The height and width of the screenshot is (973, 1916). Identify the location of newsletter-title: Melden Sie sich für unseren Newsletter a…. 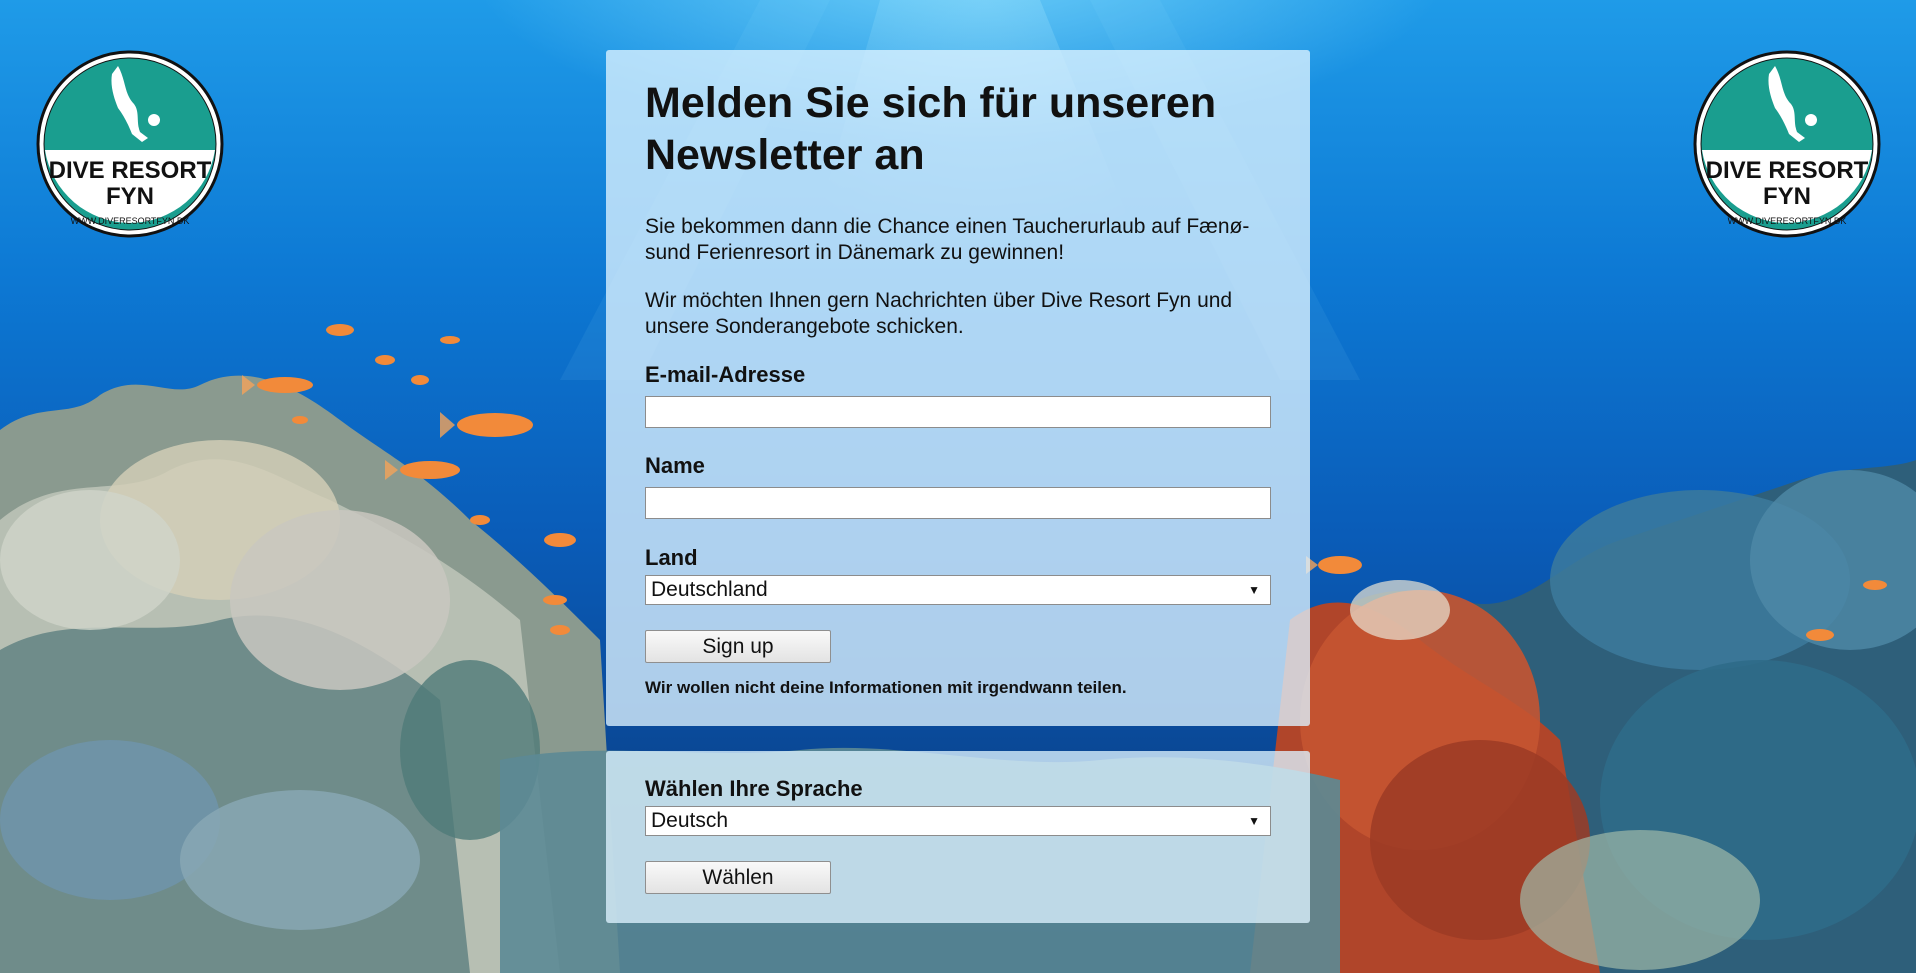
(931, 129).